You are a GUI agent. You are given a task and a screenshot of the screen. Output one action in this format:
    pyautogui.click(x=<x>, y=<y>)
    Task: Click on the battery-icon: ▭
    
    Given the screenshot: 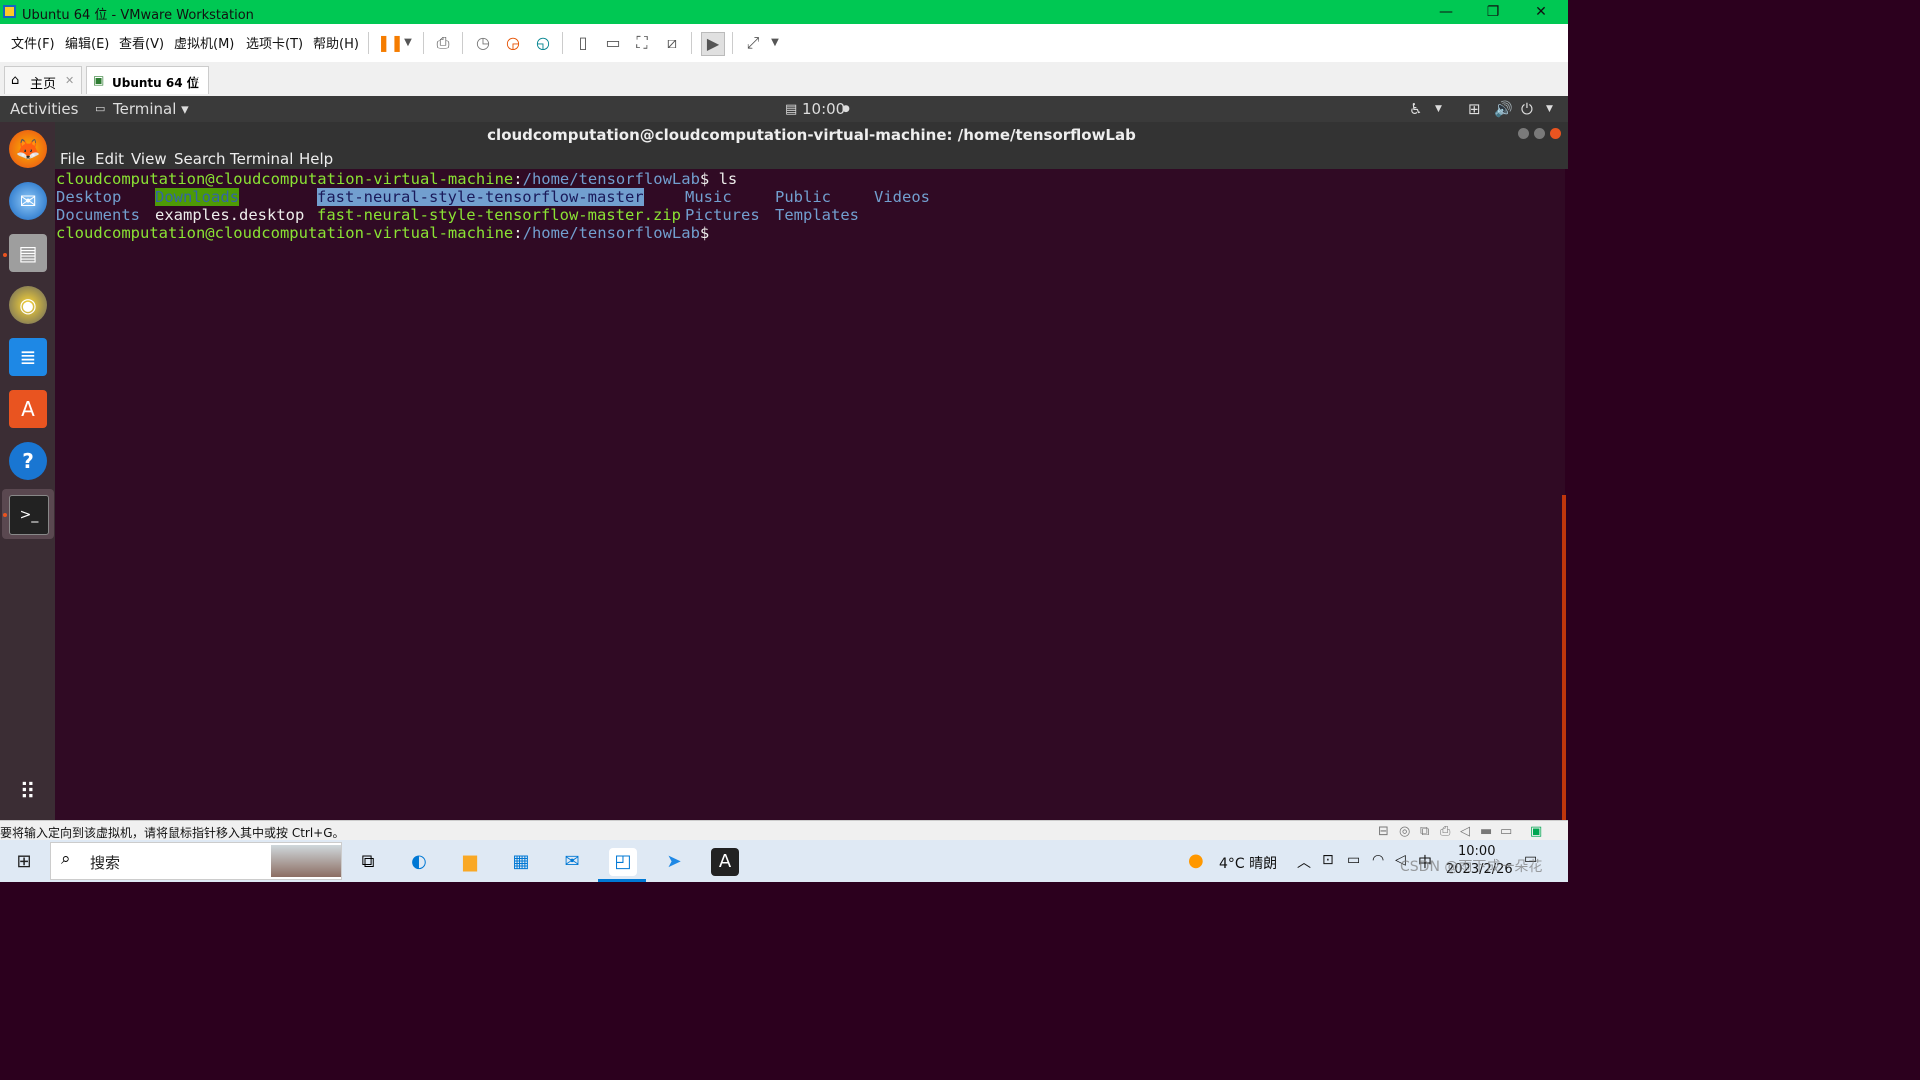 What is the action you would take?
    pyautogui.click(x=1353, y=860)
    